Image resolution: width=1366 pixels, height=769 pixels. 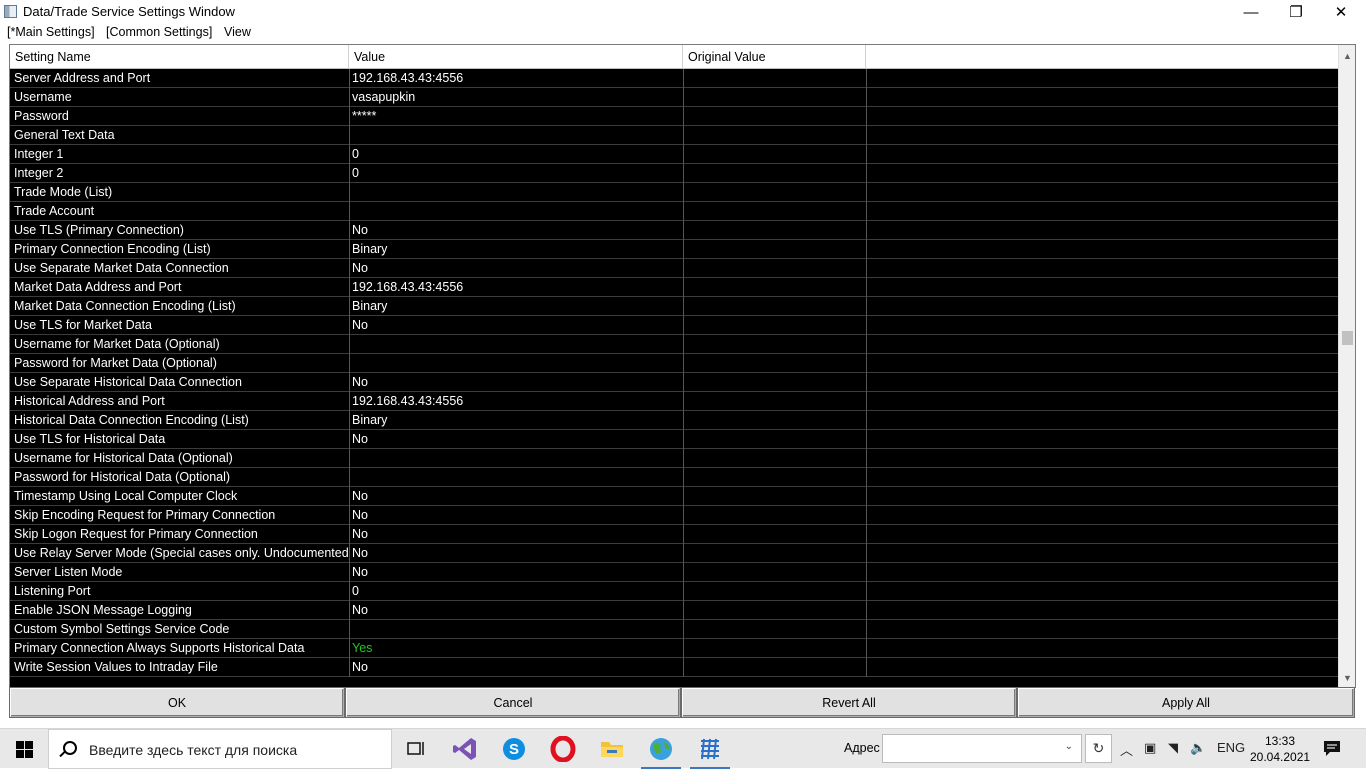 I want to click on apply-all-button: Apply All, so click(x=1186, y=702).